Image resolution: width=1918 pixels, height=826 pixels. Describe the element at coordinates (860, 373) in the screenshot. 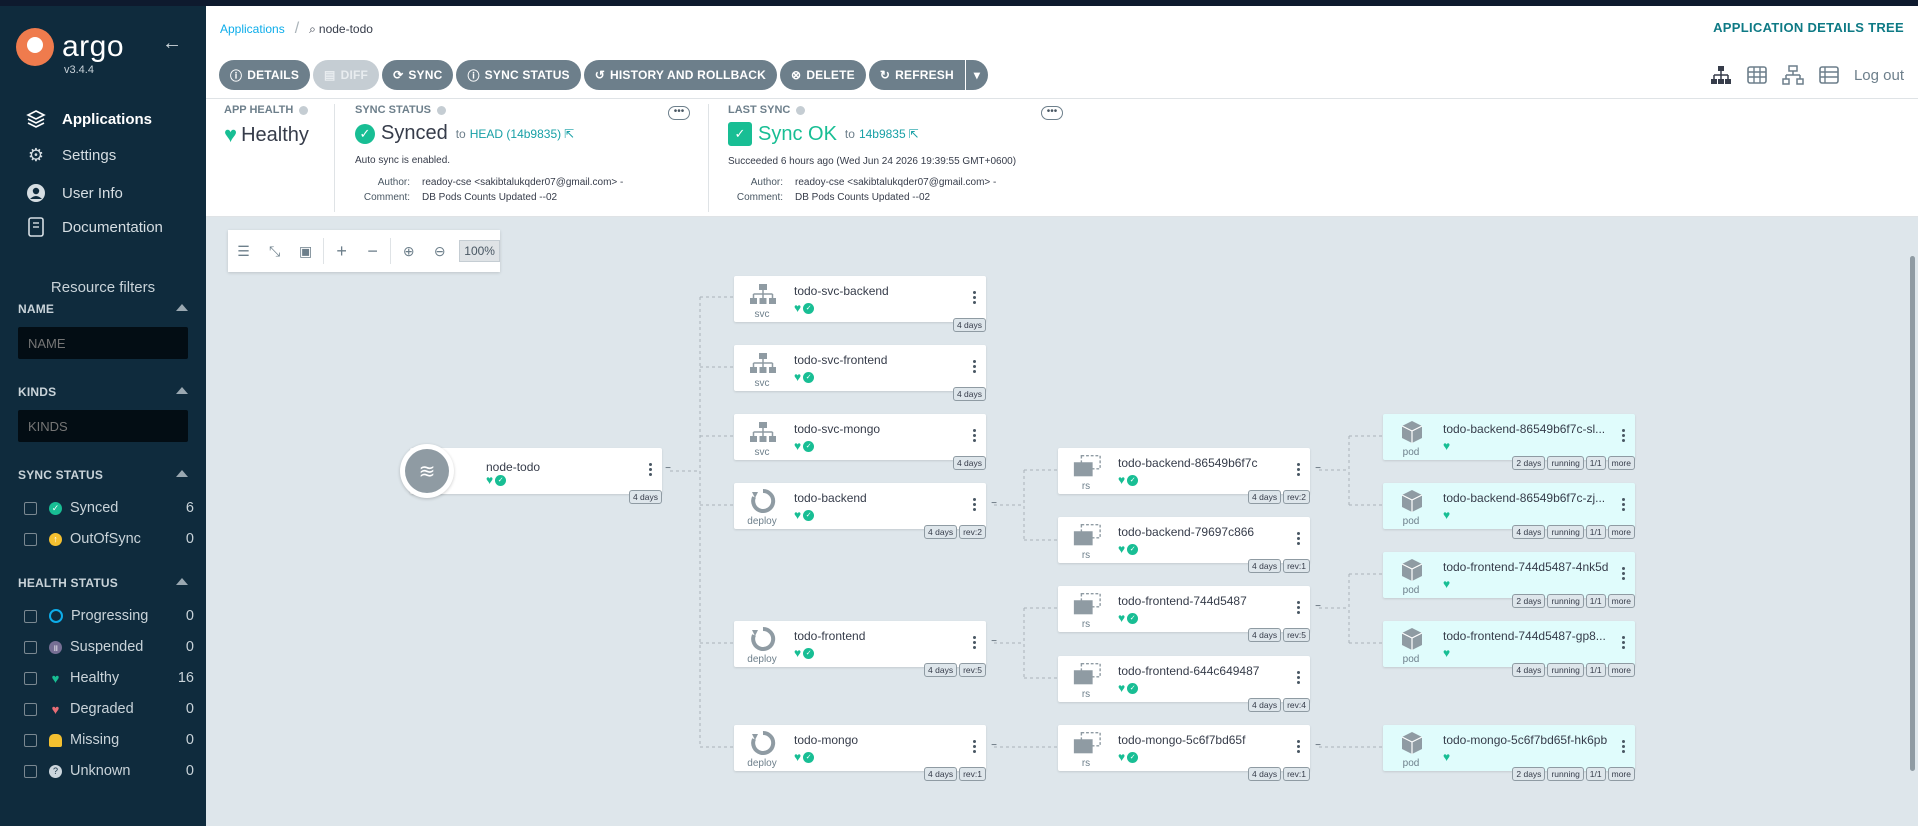

I see `svc-node: svc todo-svc-frontend ♥ ✓ 4 days` at that location.